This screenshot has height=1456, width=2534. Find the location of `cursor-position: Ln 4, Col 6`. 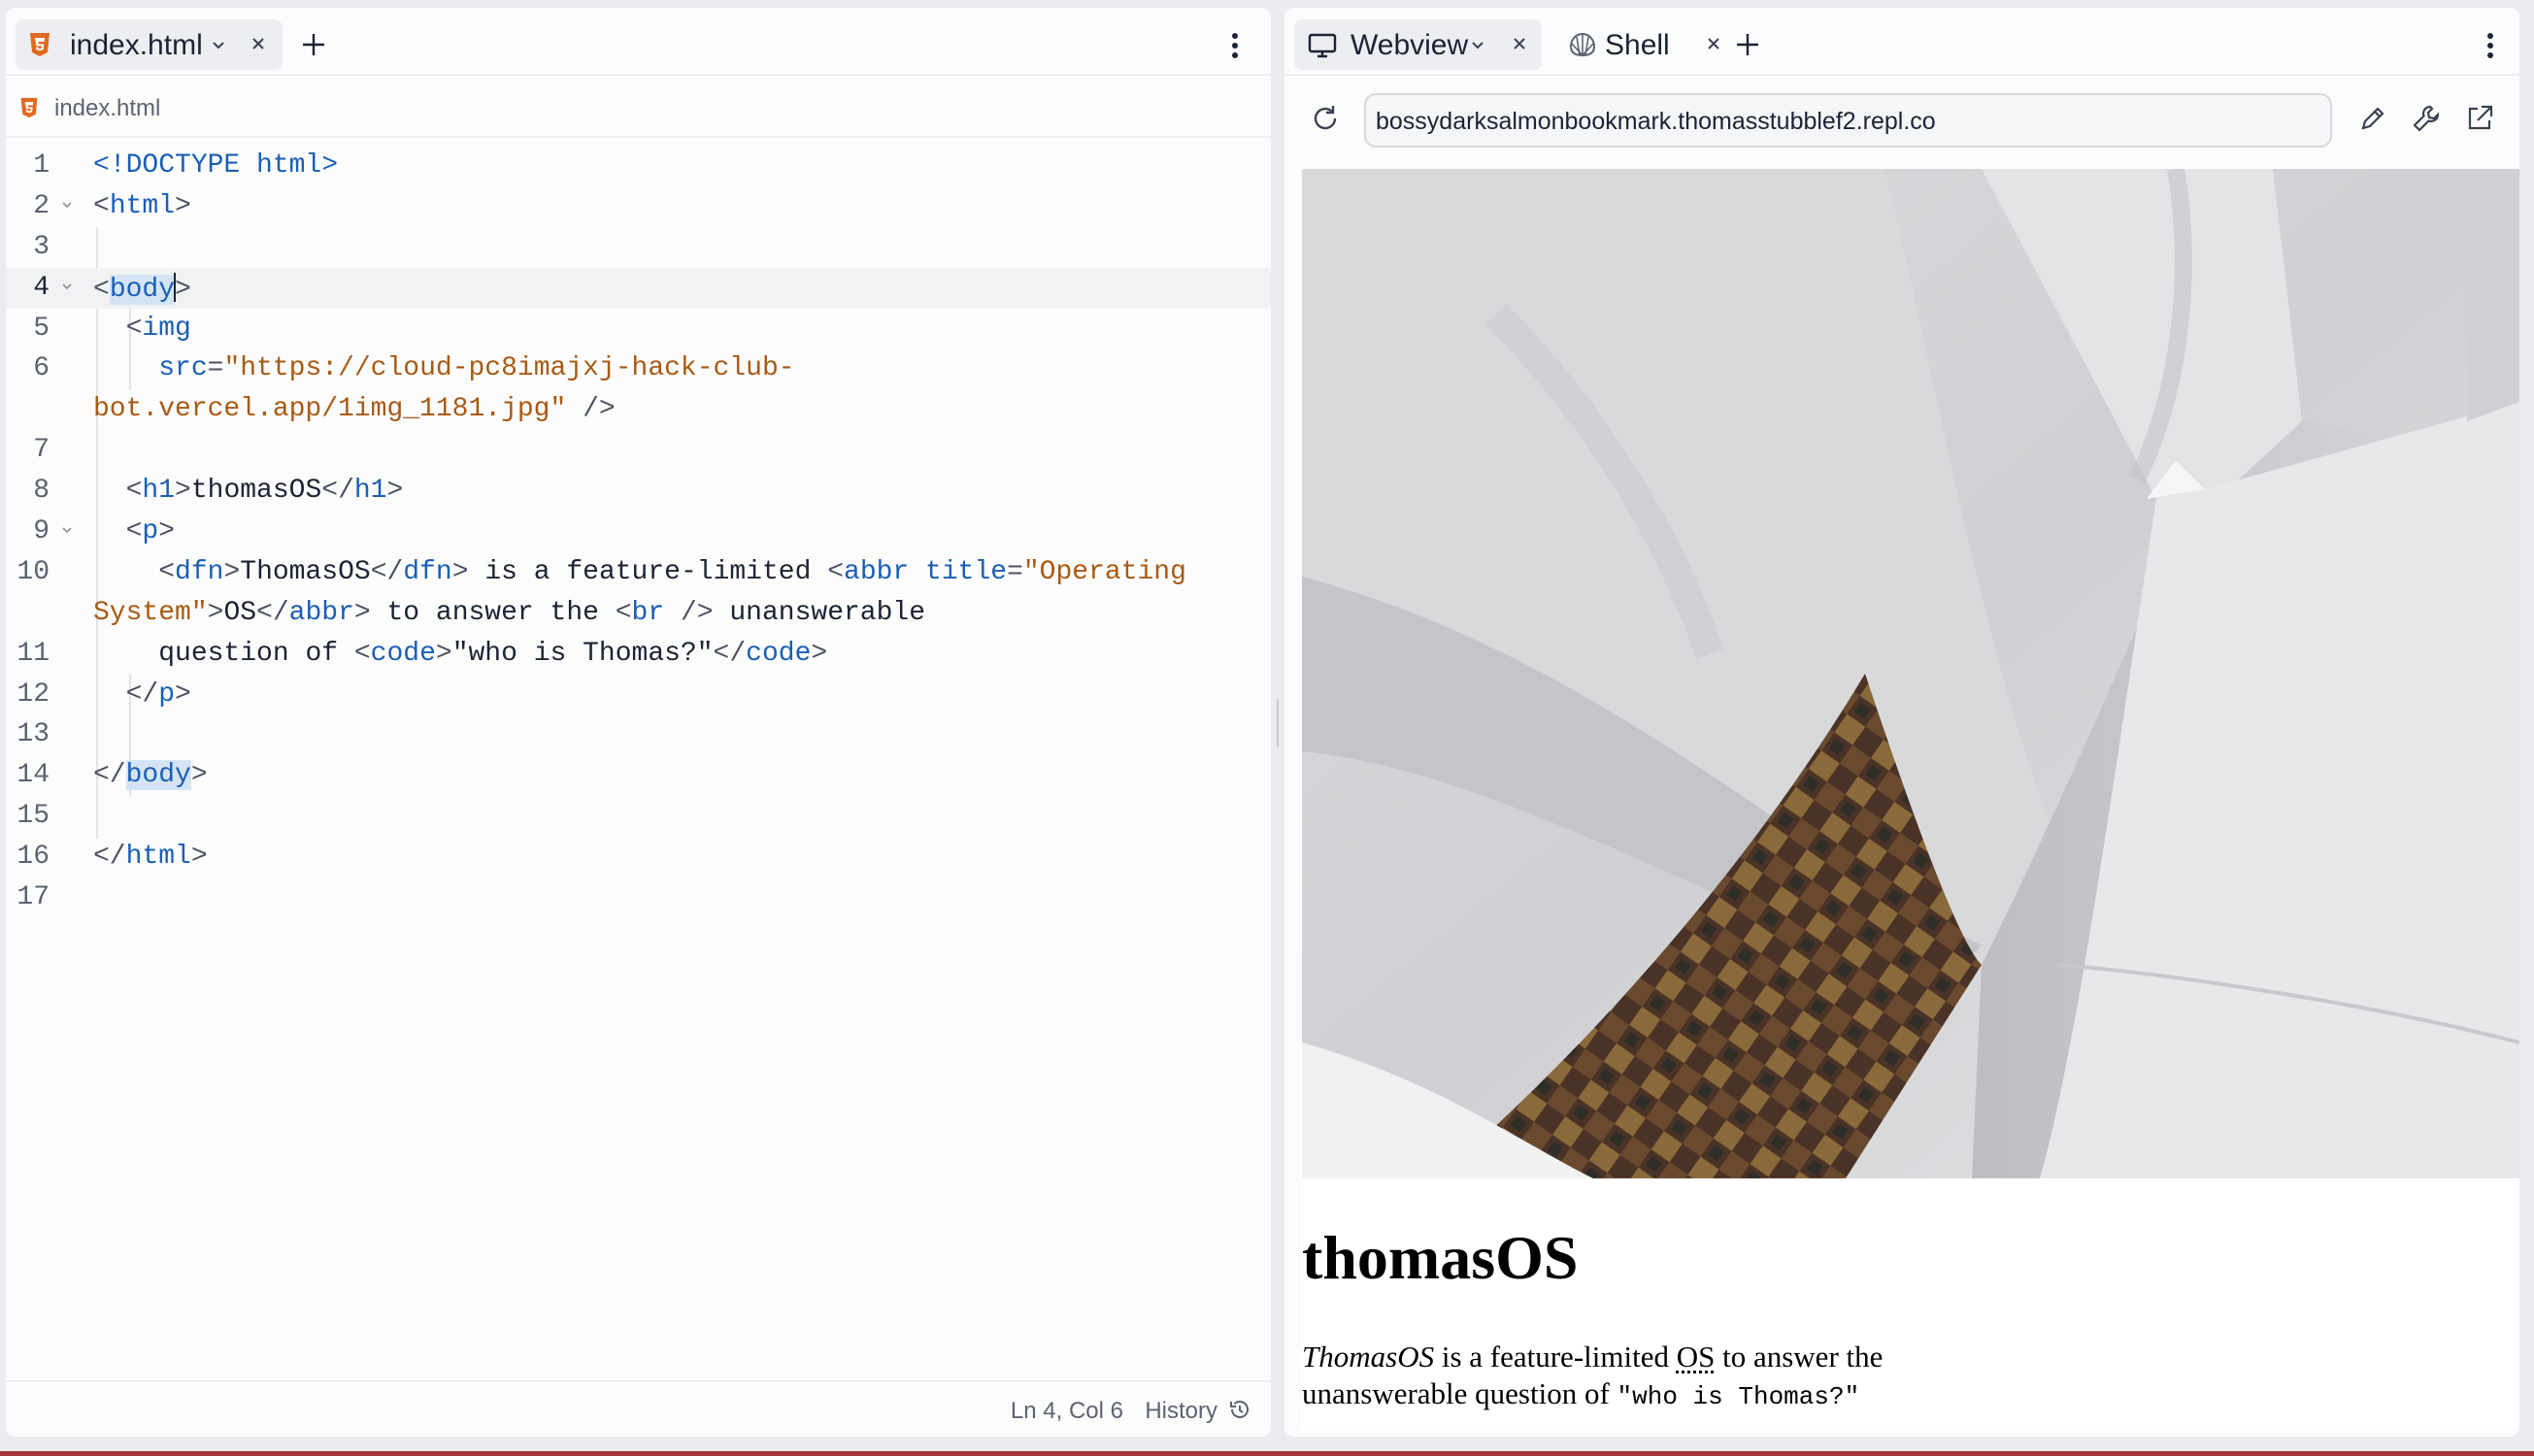

cursor-position: Ln 4, Col 6 is located at coordinates (1067, 1411).